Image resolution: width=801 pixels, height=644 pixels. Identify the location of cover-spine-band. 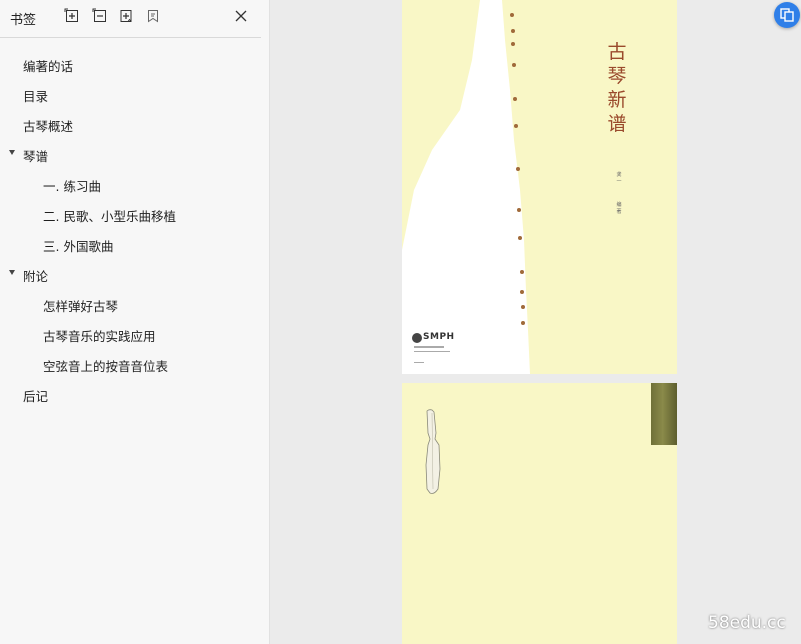
(664, 414).